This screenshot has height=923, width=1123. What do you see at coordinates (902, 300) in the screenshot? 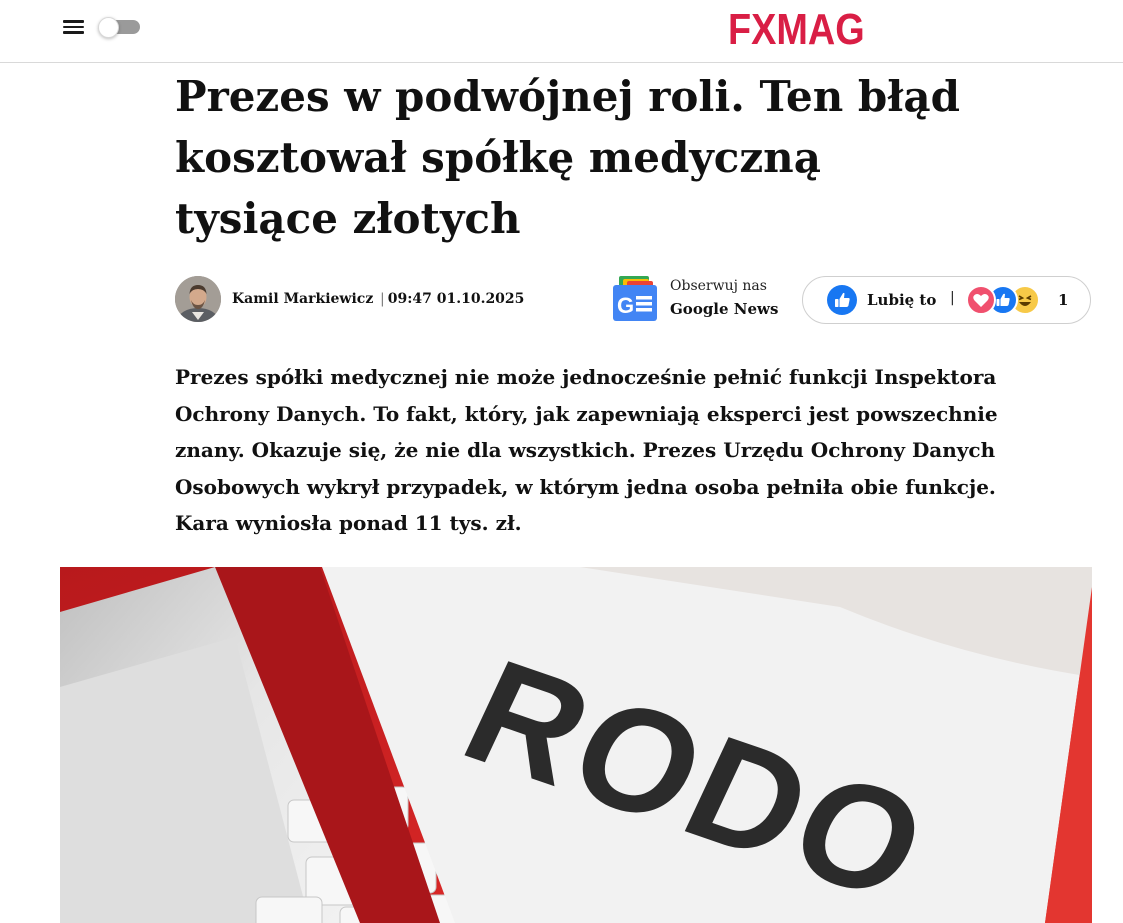
I see `like-label: Lubię to` at bounding box center [902, 300].